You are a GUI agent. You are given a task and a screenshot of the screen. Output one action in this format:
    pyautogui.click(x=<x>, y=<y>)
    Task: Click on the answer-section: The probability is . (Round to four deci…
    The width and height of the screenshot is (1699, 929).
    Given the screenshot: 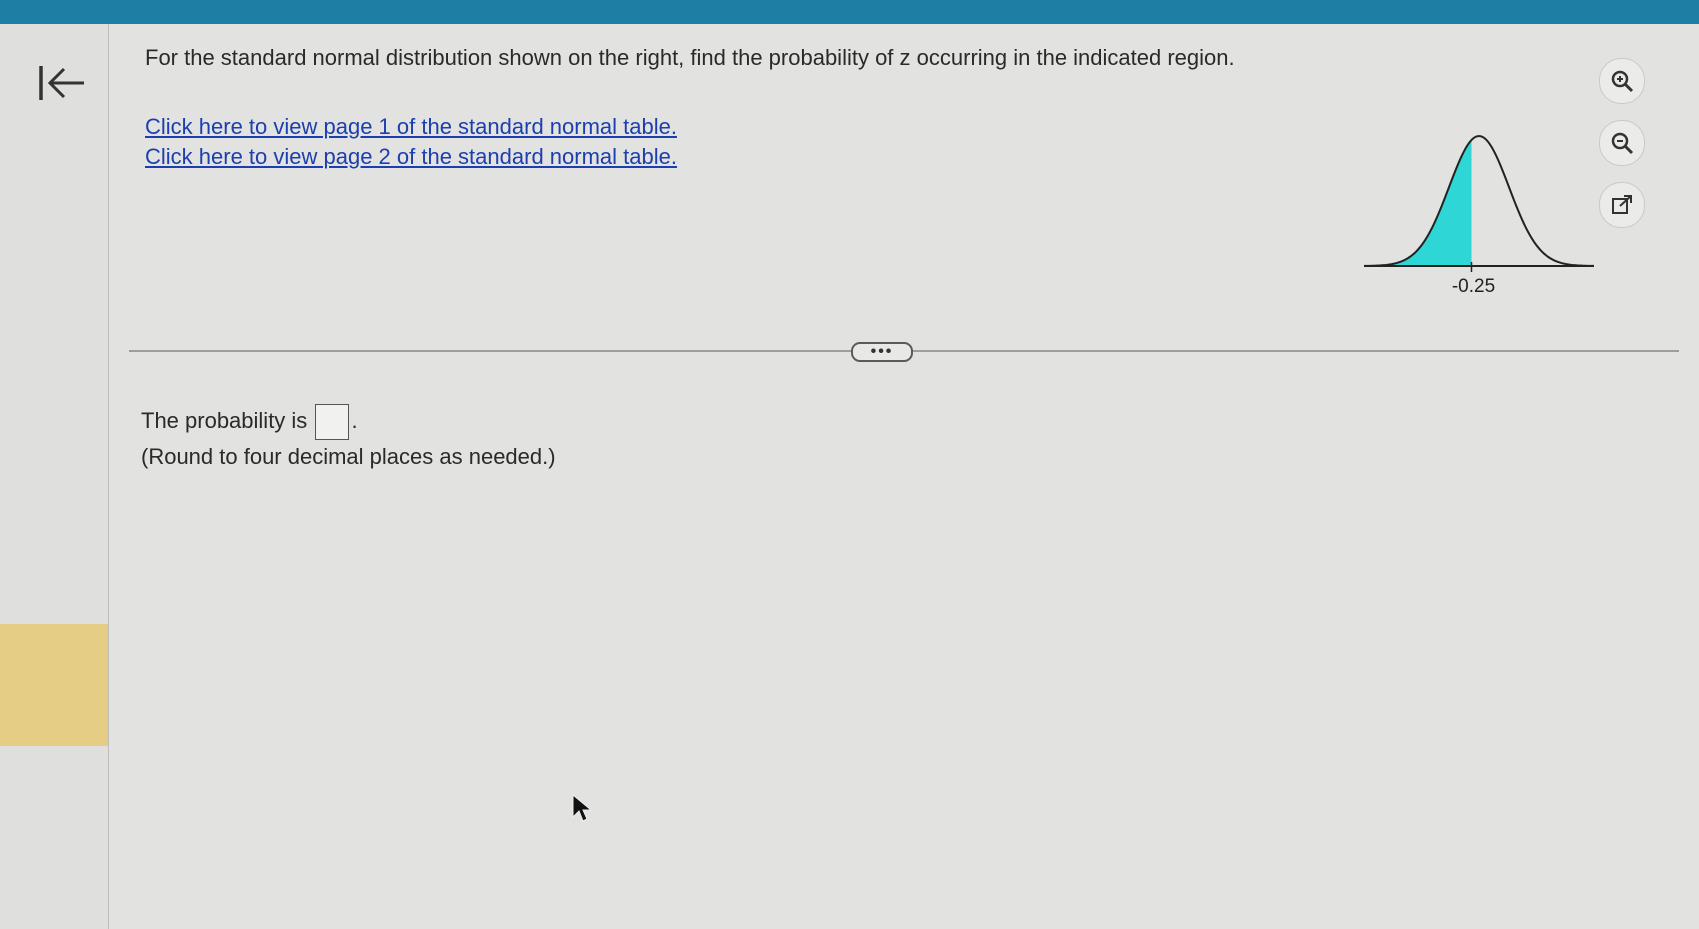 What is the action you would take?
    pyautogui.click(x=348, y=439)
    